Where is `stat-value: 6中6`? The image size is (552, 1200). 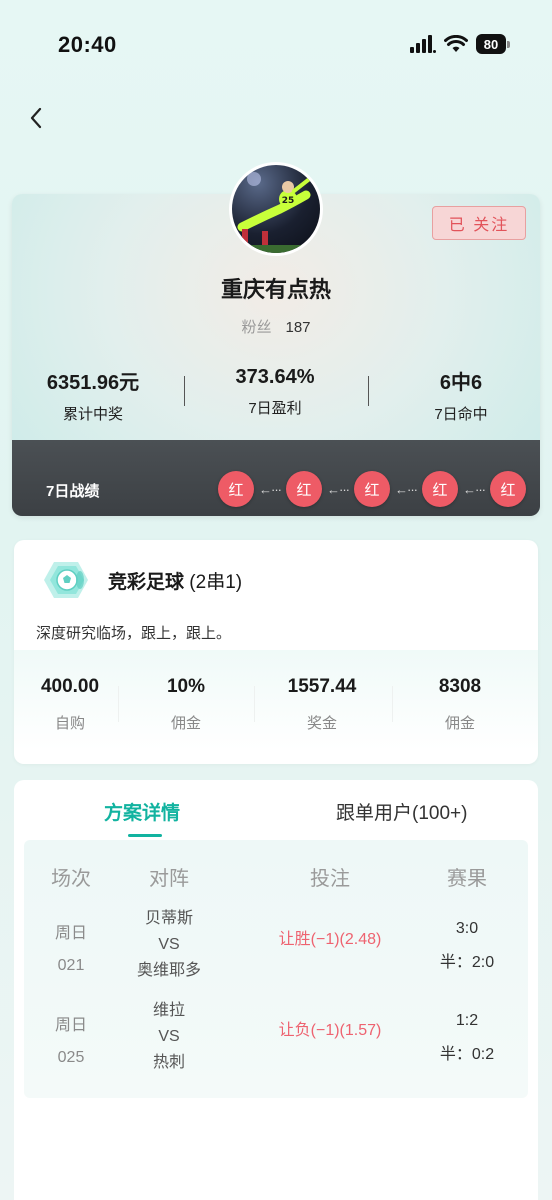 stat-value: 6中6 is located at coordinates (461, 383).